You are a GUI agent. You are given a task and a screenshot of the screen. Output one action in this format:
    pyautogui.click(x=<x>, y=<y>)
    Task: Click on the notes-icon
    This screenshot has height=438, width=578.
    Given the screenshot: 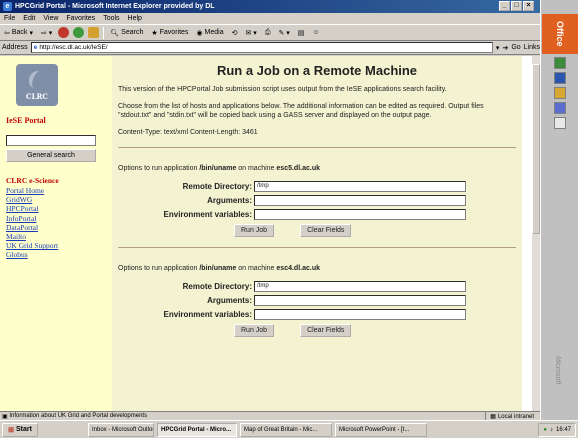 What is the action you would take?
    pyautogui.click(x=559, y=123)
    